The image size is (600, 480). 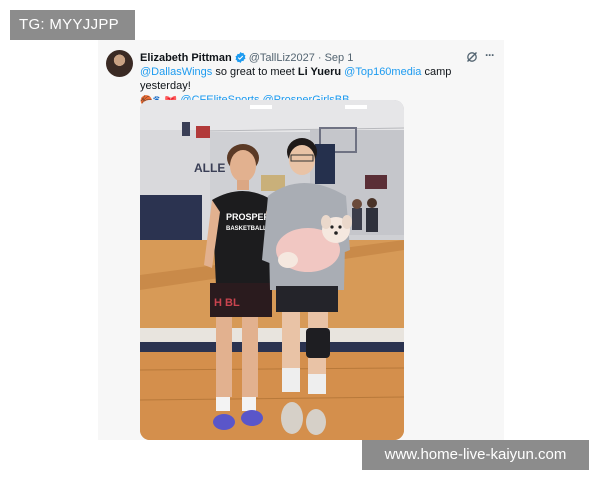 I want to click on grok-icon, so click(x=472, y=56).